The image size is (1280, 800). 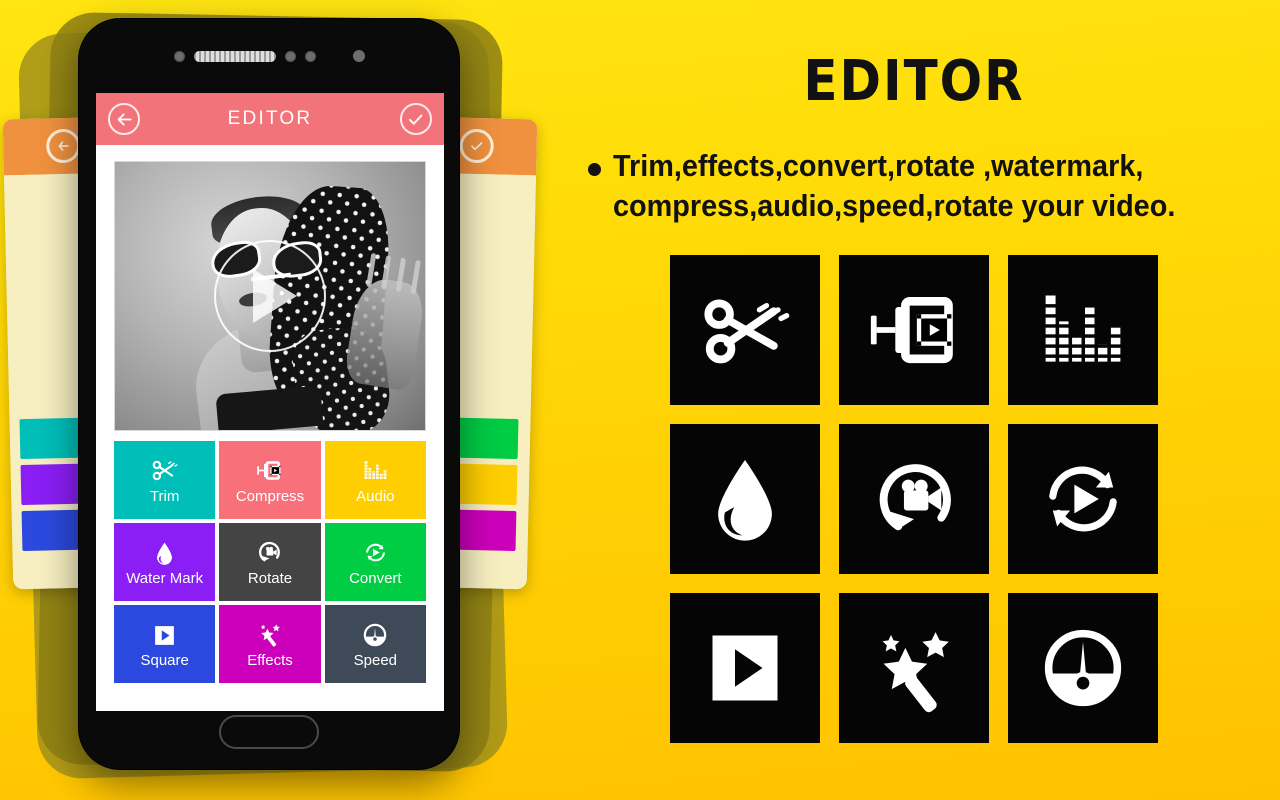 I want to click on feature-icon-cell-watermark, so click(x=745, y=499).